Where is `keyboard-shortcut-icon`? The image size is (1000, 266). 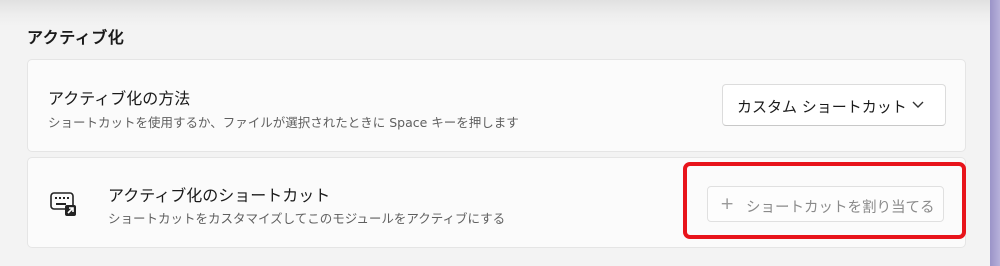
keyboard-shortcut-icon is located at coordinates (63, 204).